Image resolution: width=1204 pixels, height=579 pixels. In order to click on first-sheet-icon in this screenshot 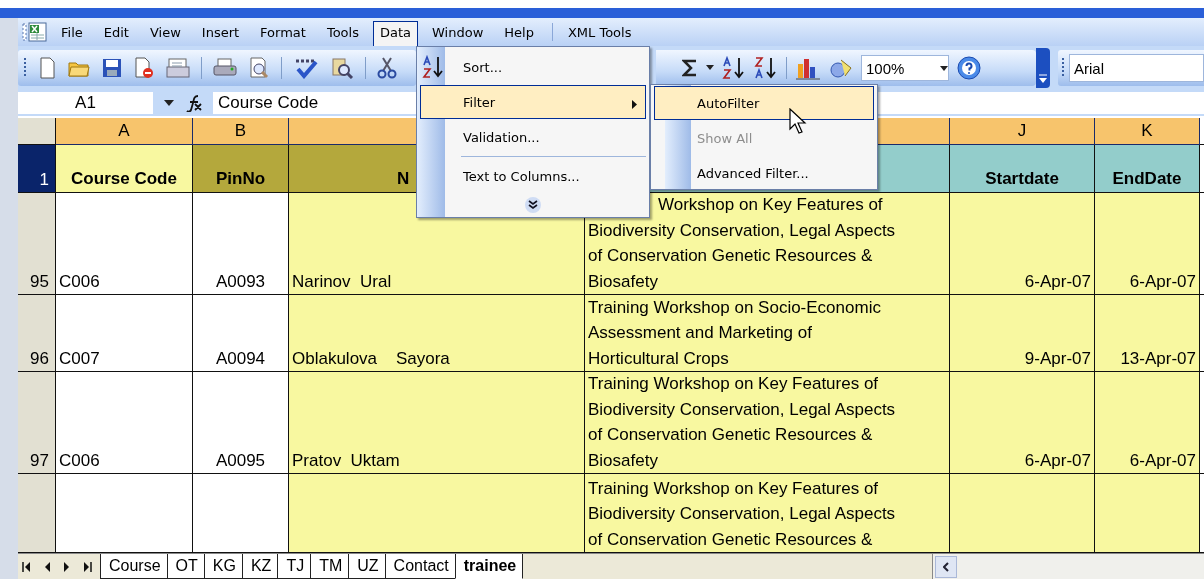, I will do `click(26, 566)`.